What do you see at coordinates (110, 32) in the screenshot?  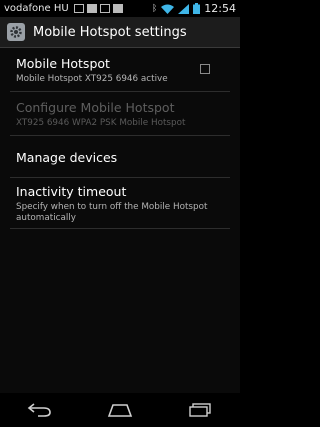 I see `page-title: Mobile Hotspot settings` at bounding box center [110, 32].